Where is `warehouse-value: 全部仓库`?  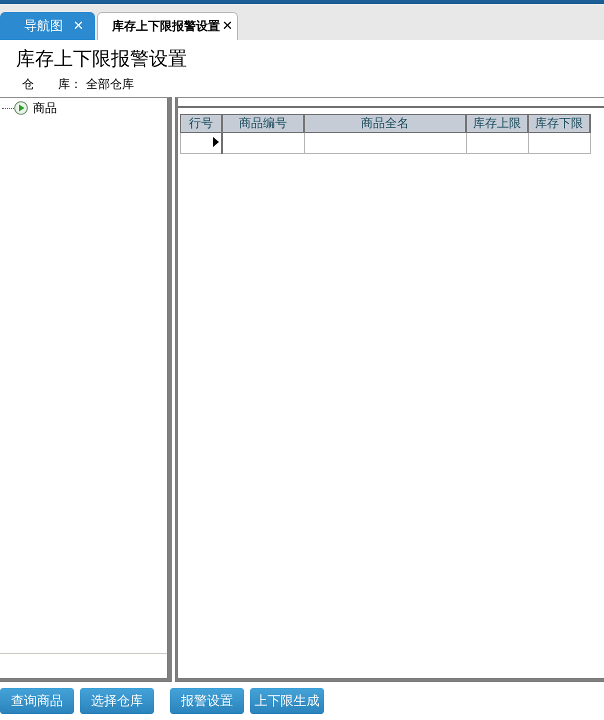 warehouse-value: 全部仓库 is located at coordinates (110, 84).